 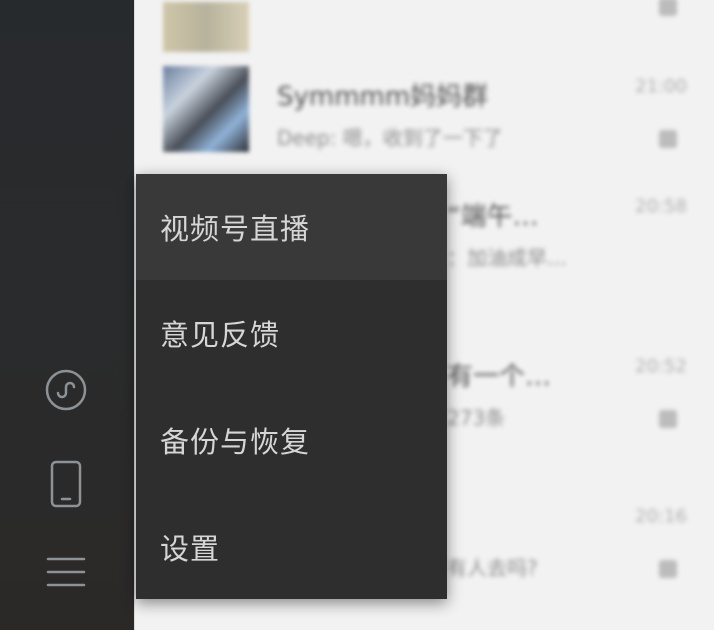 What do you see at coordinates (661, 206) in the screenshot?
I see `chat-time: 20:58` at bounding box center [661, 206].